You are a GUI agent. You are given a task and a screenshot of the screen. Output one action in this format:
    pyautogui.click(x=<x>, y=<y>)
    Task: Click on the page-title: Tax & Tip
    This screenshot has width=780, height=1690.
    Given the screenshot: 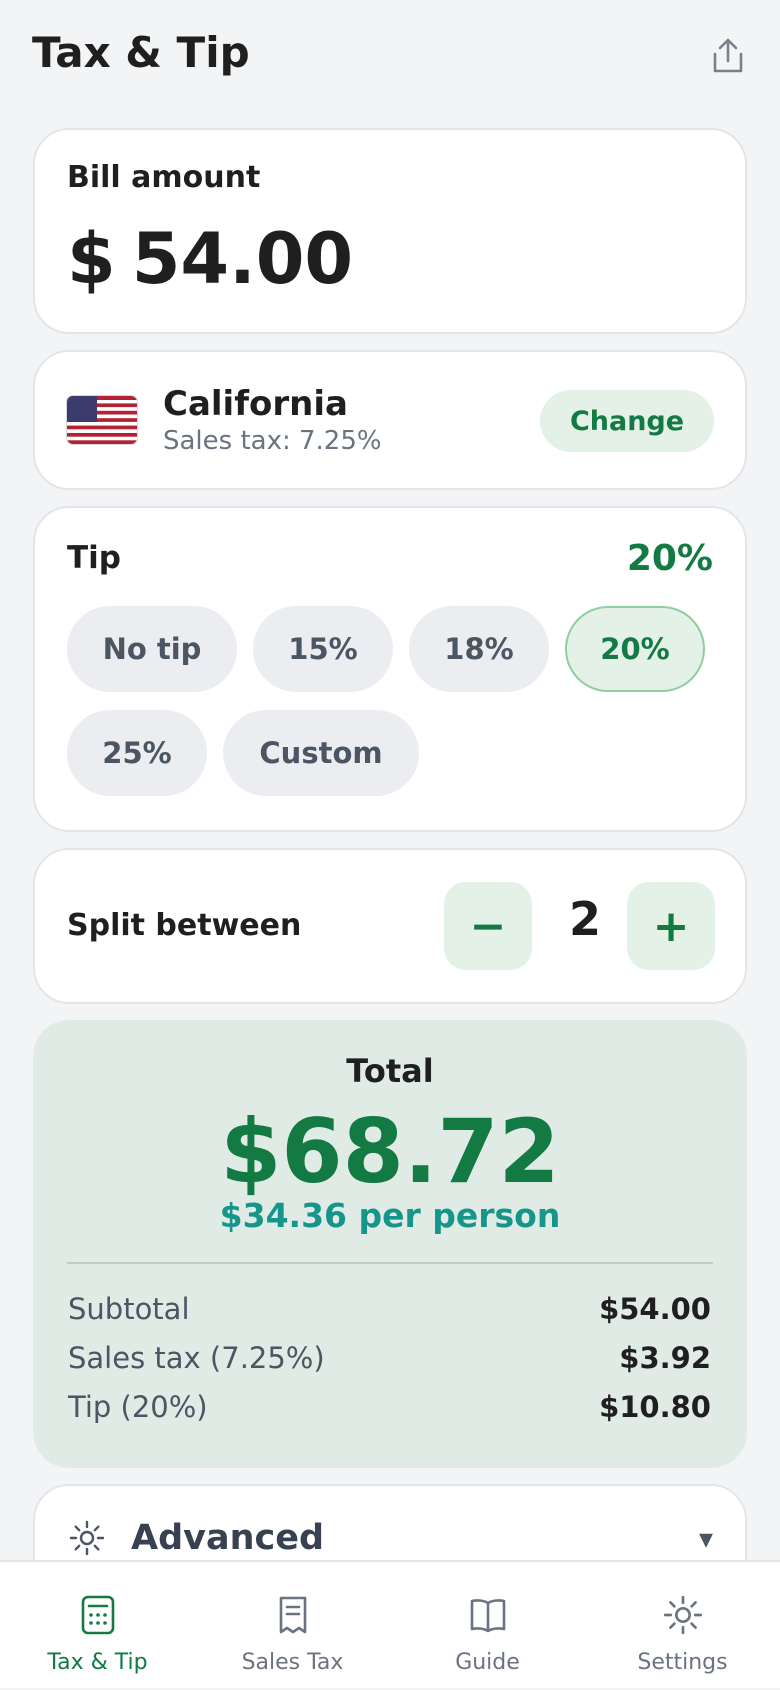 What is the action you would take?
    pyautogui.click(x=141, y=52)
    